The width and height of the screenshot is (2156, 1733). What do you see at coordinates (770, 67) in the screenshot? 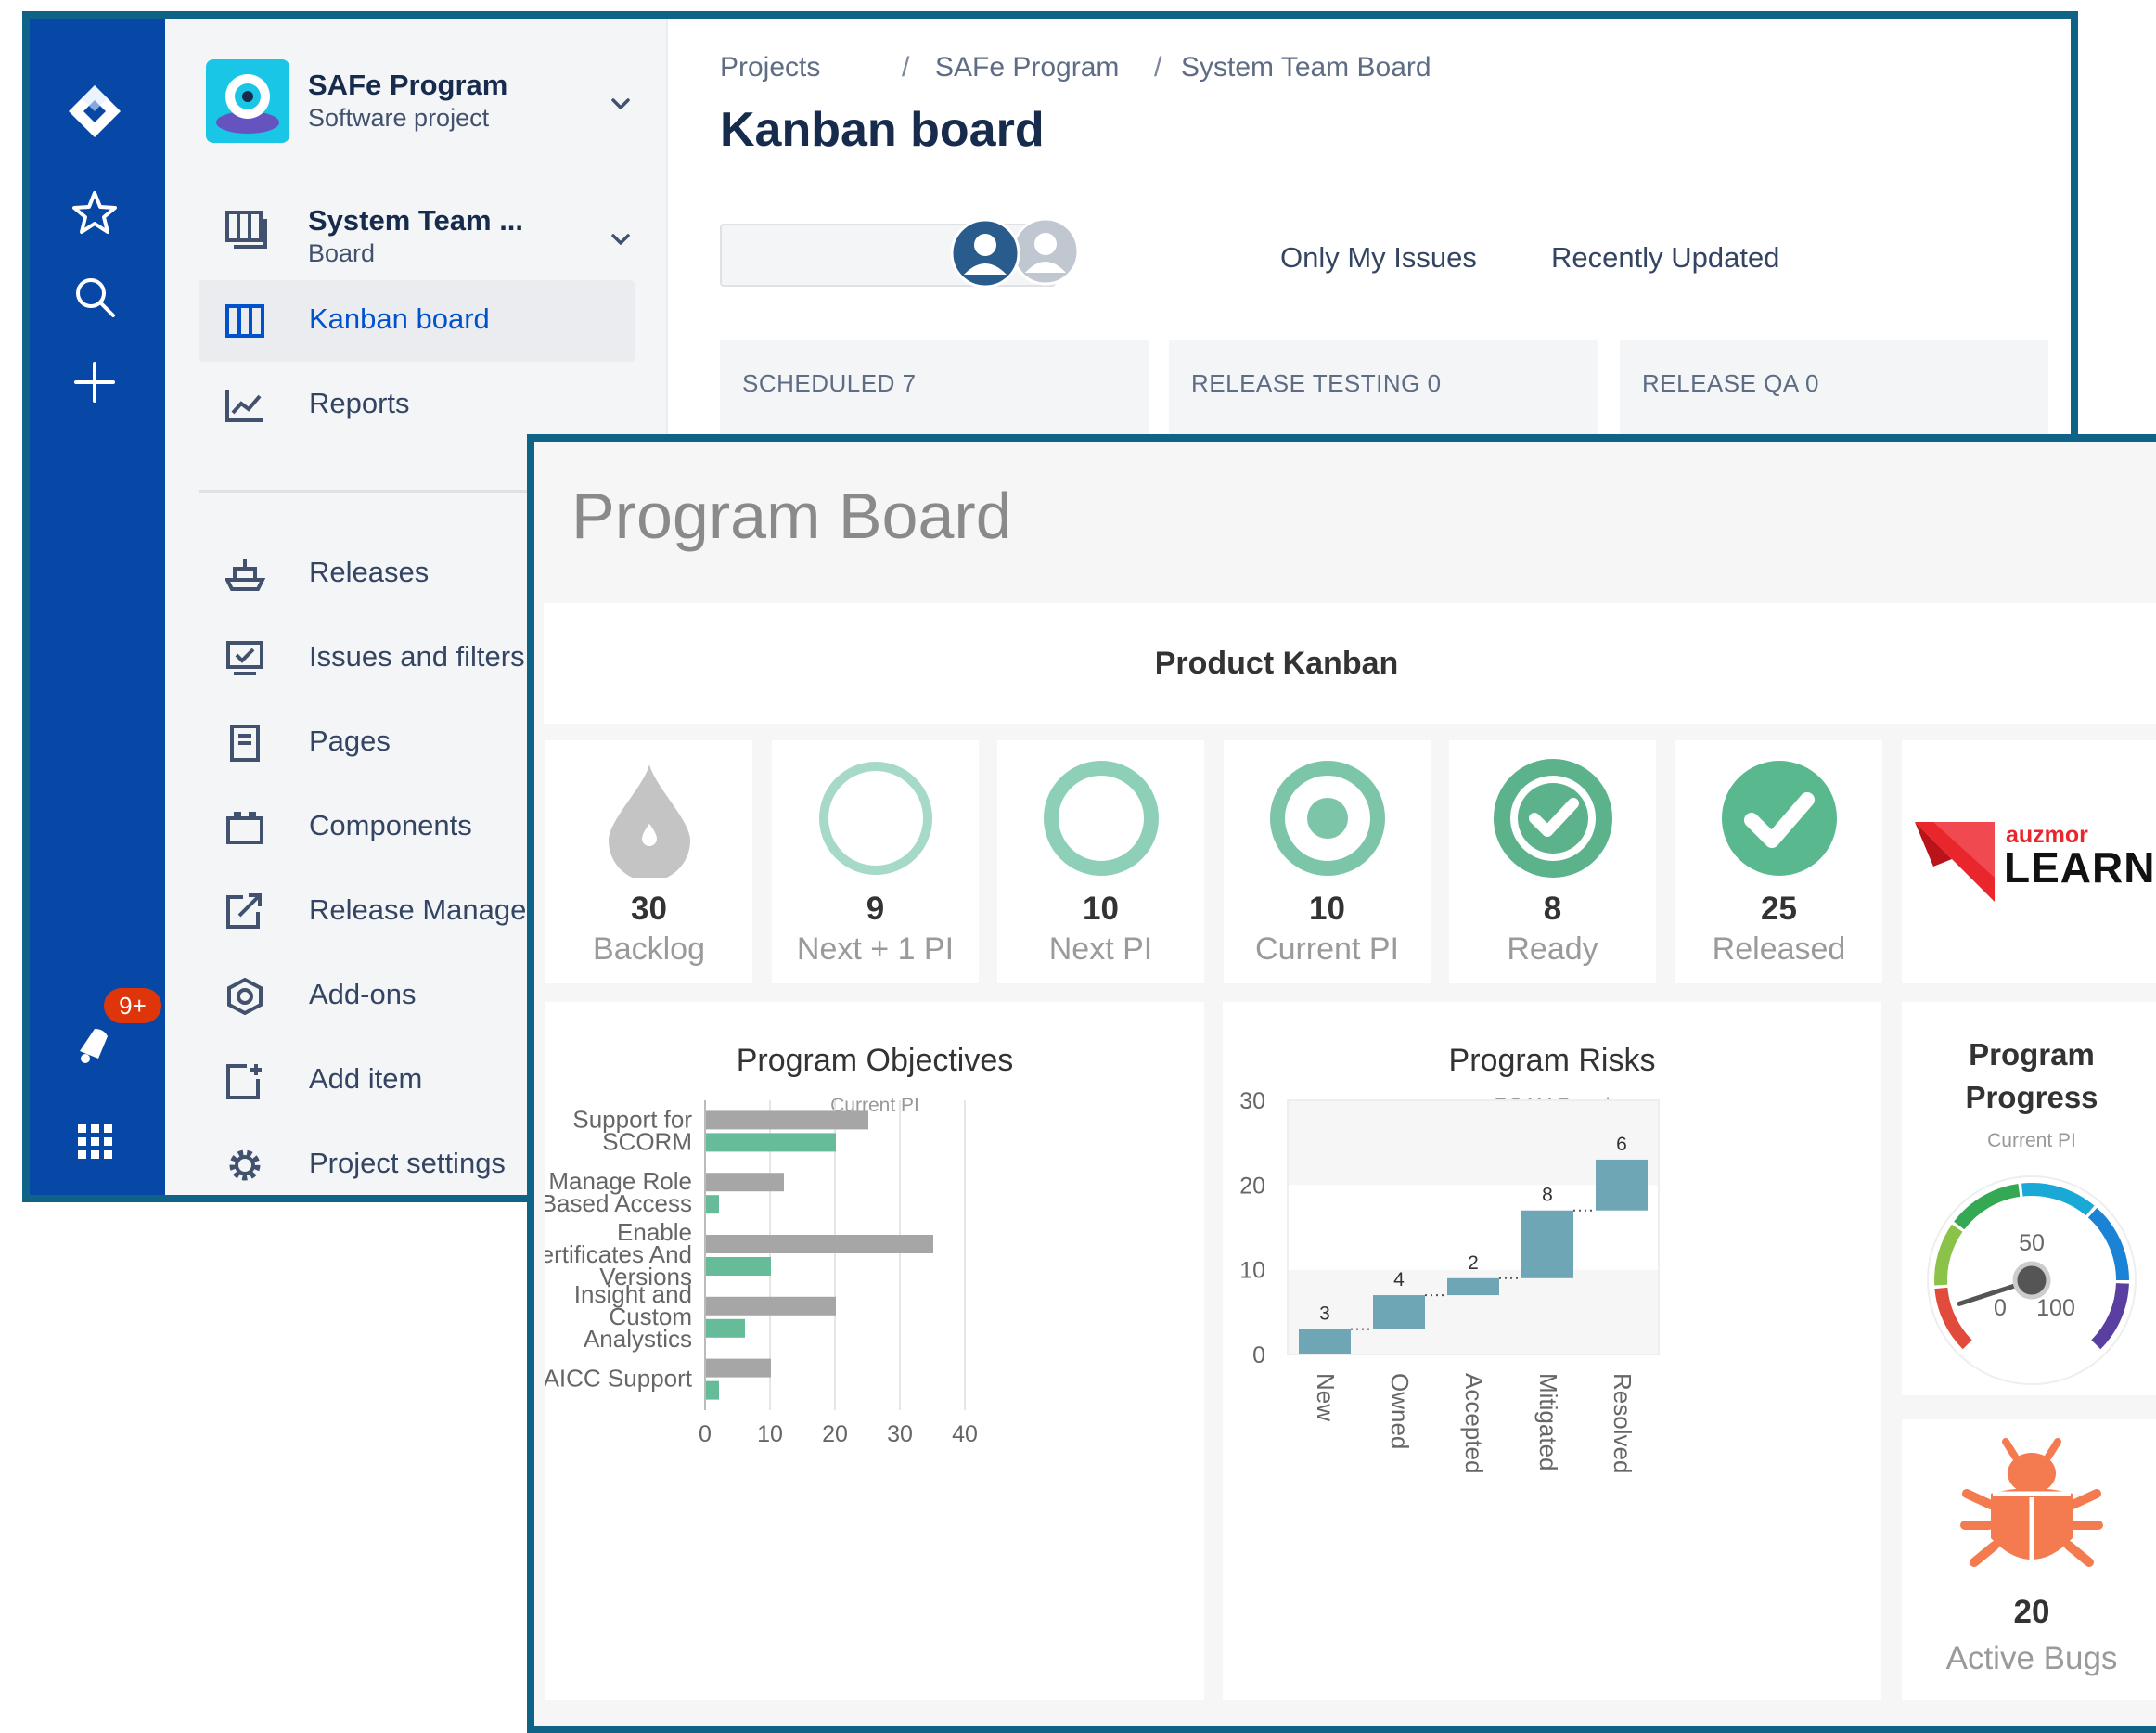
I see `breadcrumb-projects: Projects` at bounding box center [770, 67].